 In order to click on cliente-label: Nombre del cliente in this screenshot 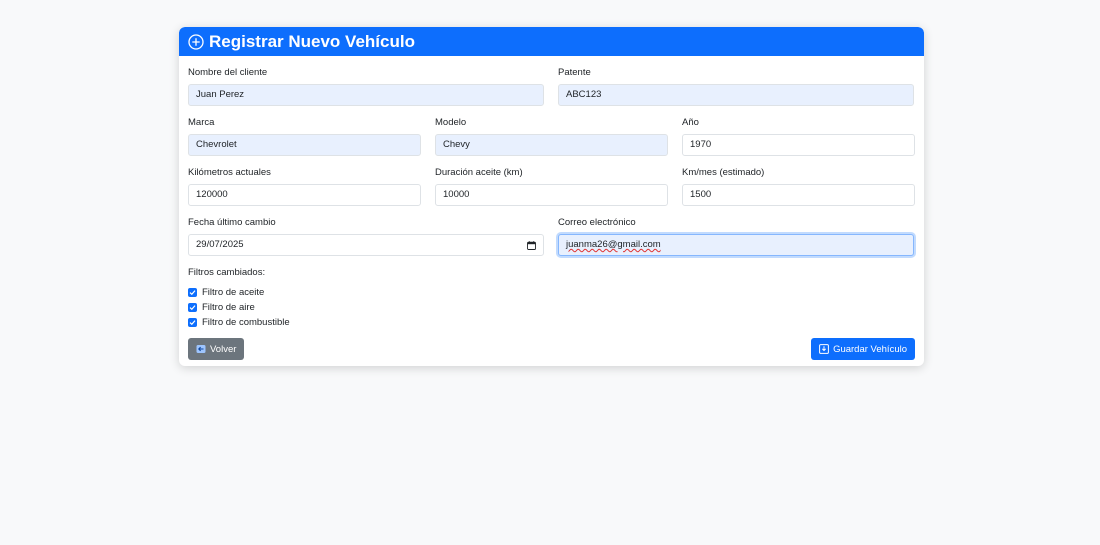, I will do `click(228, 72)`.